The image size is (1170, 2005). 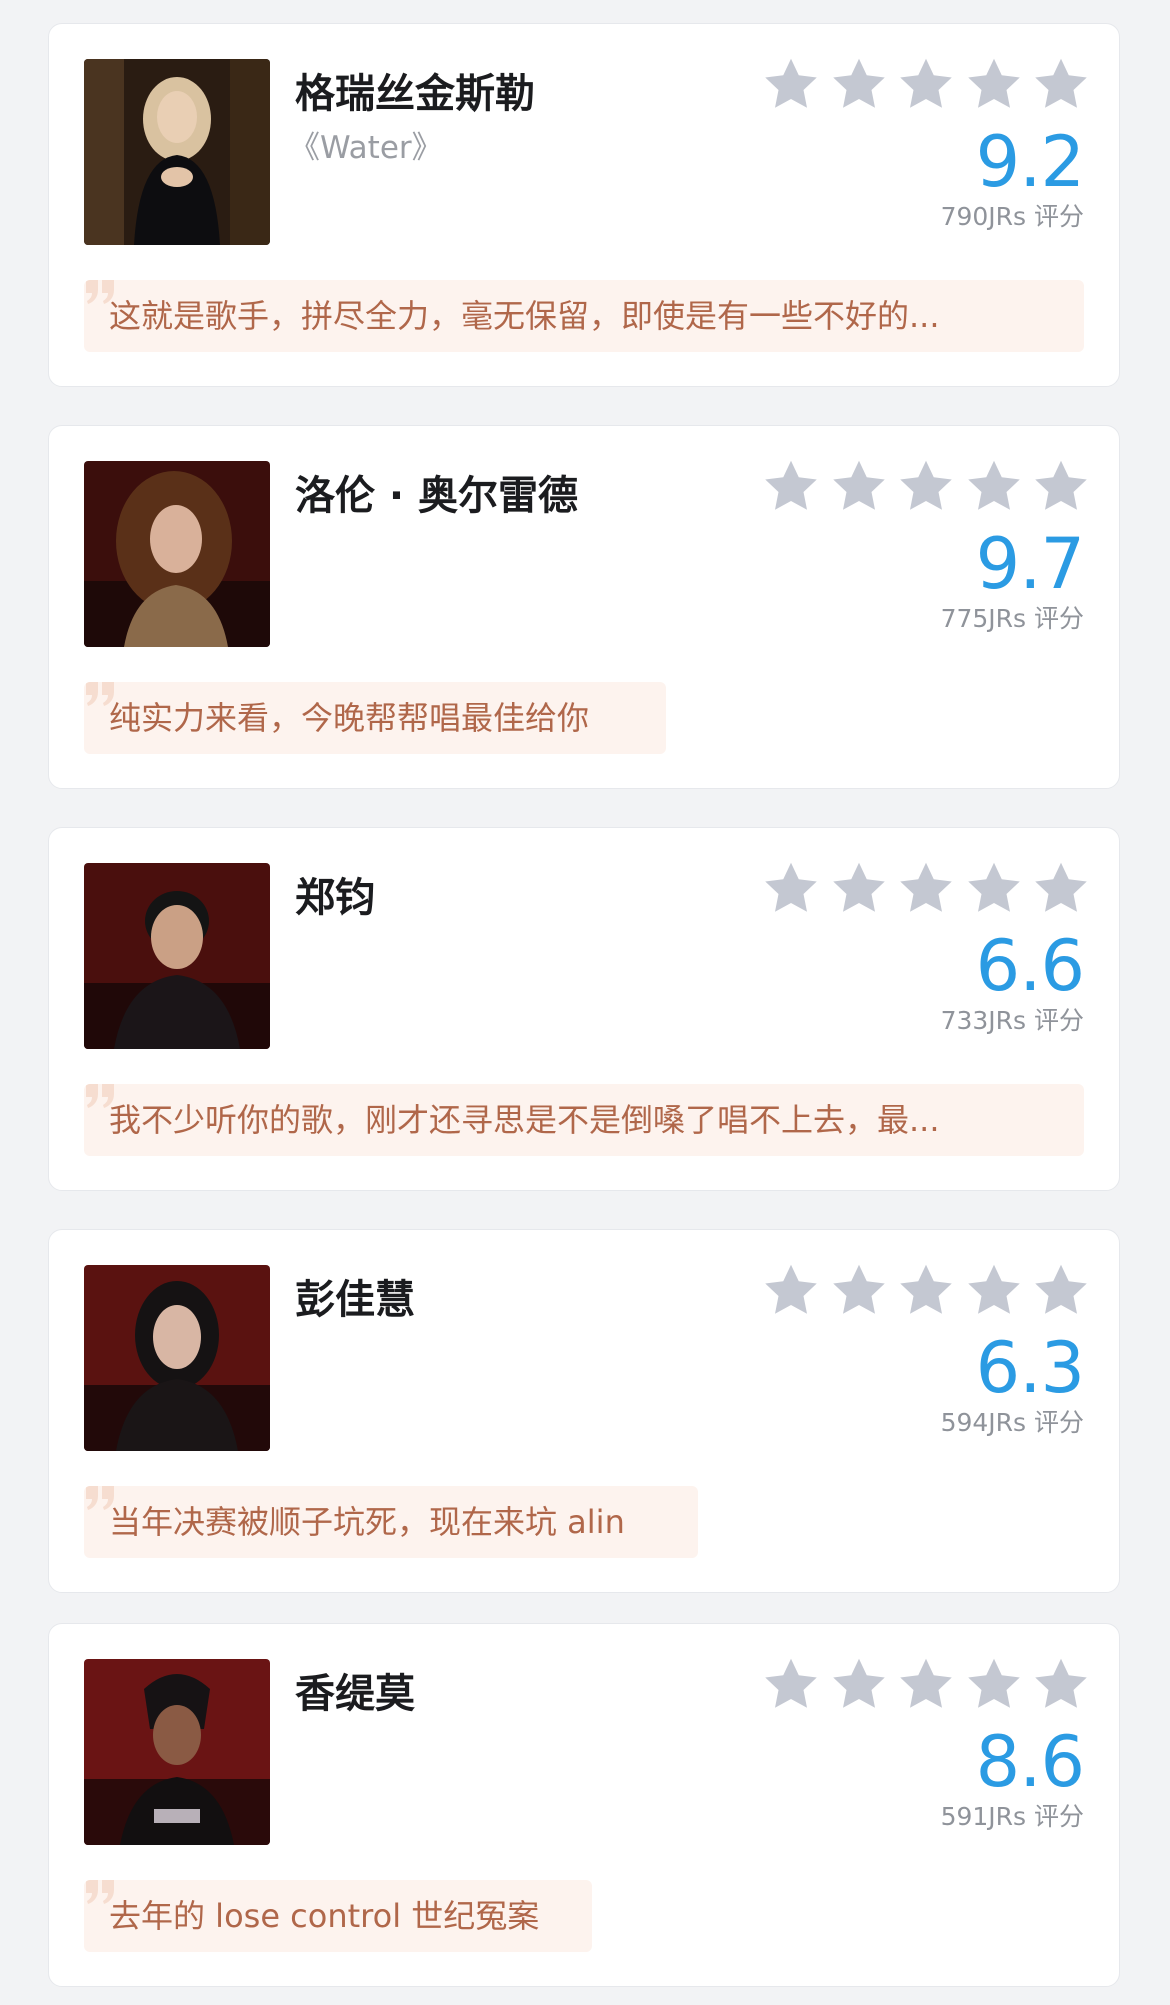 I want to click on score-value: 9.2, so click(x=1030, y=162).